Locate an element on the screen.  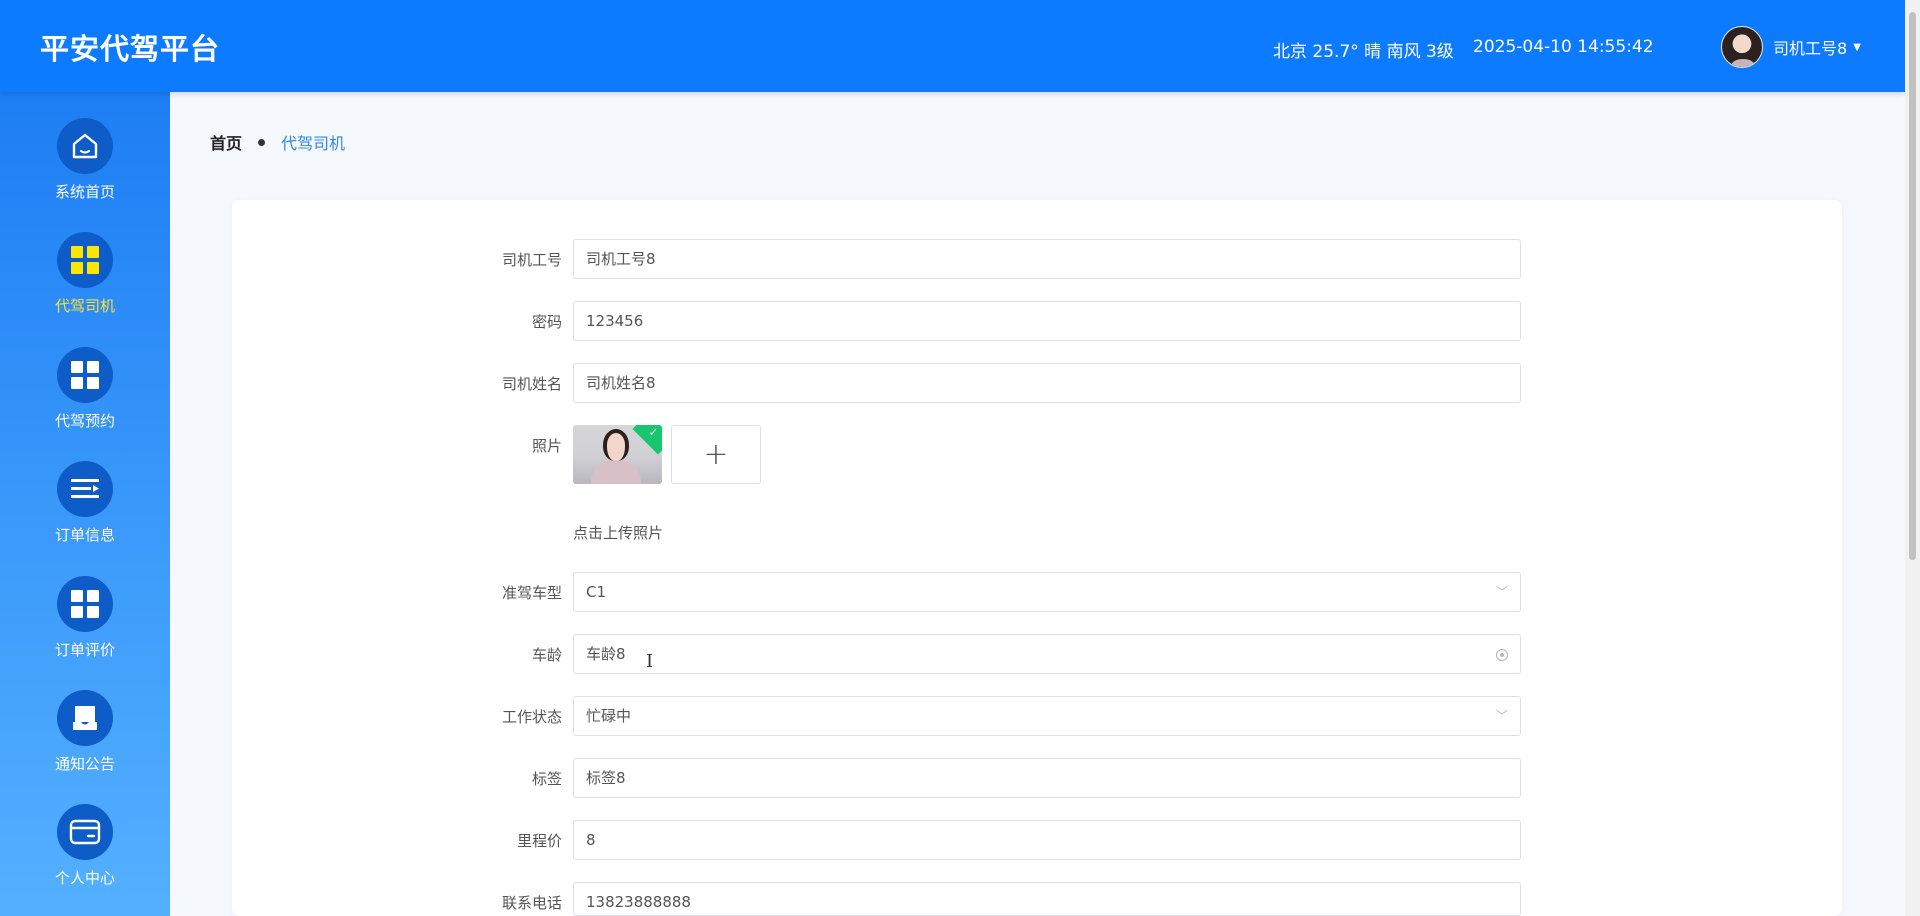
work-status-label: 工作状态 is located at coordinates (531, 717).